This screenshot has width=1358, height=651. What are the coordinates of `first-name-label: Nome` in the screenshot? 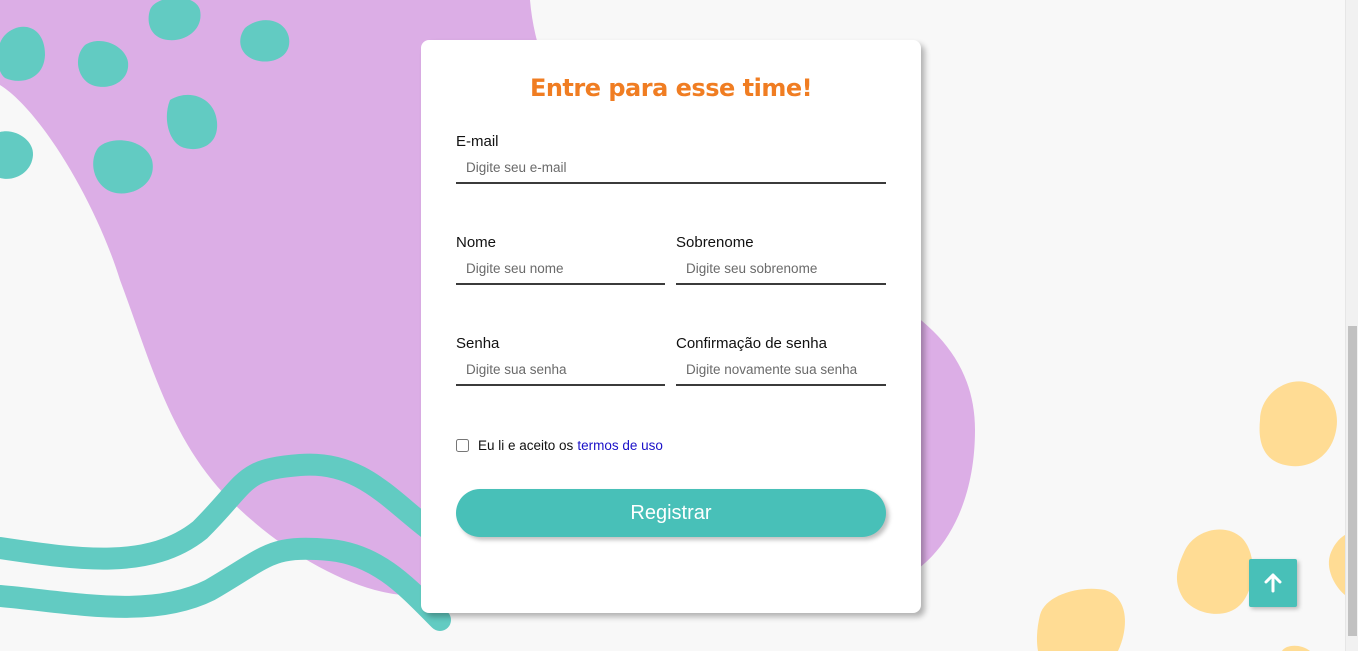 It's located at (476, 242).